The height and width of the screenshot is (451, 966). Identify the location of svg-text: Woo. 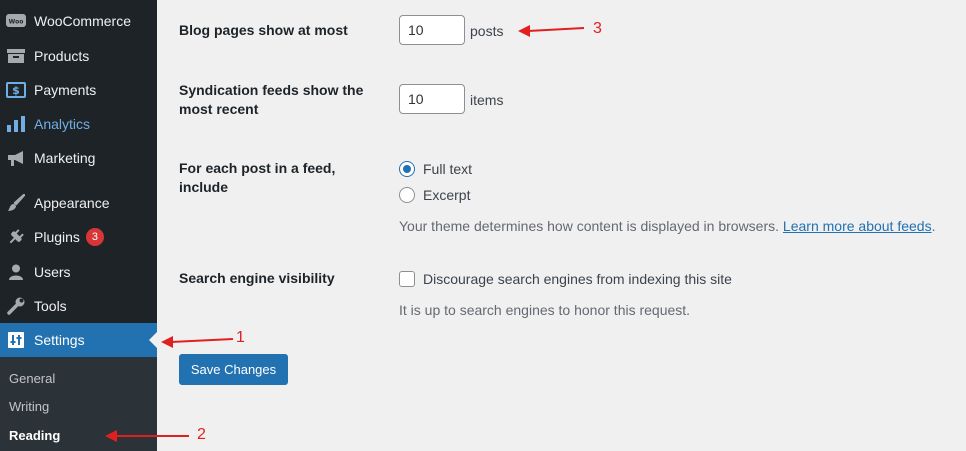
(16, 22).